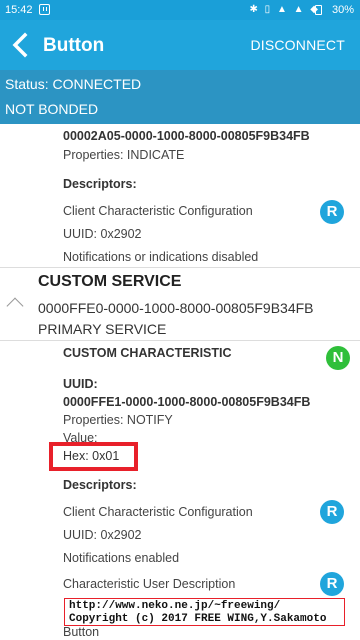 The width and height of the screenshot is (360, 640). What do you see at coordinates (187, 402) in the screenshot?
I see `characteristic-uuid: 0000FFE1-0000-1000-8000-00805F9B34FB` at bounding box center [187, 402].